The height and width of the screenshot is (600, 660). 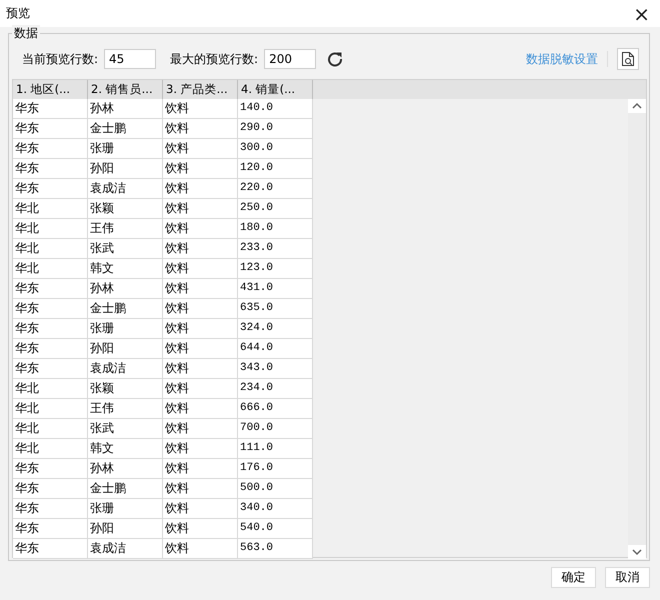 I want to click on preview-button, so click(x=628, y=59).